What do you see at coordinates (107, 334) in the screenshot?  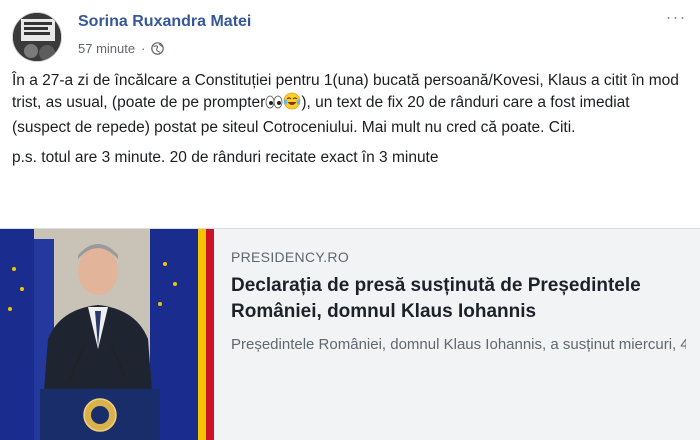 I see `link-thumbnail` at bounding box center [107, 334].